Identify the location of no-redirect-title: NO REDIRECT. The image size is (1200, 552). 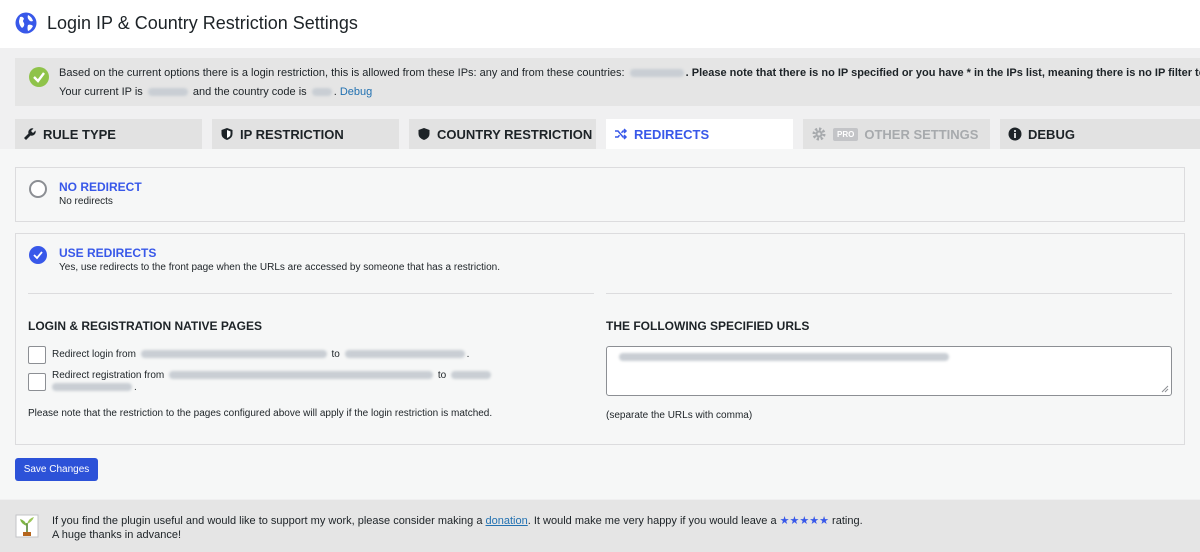
(100, 187).